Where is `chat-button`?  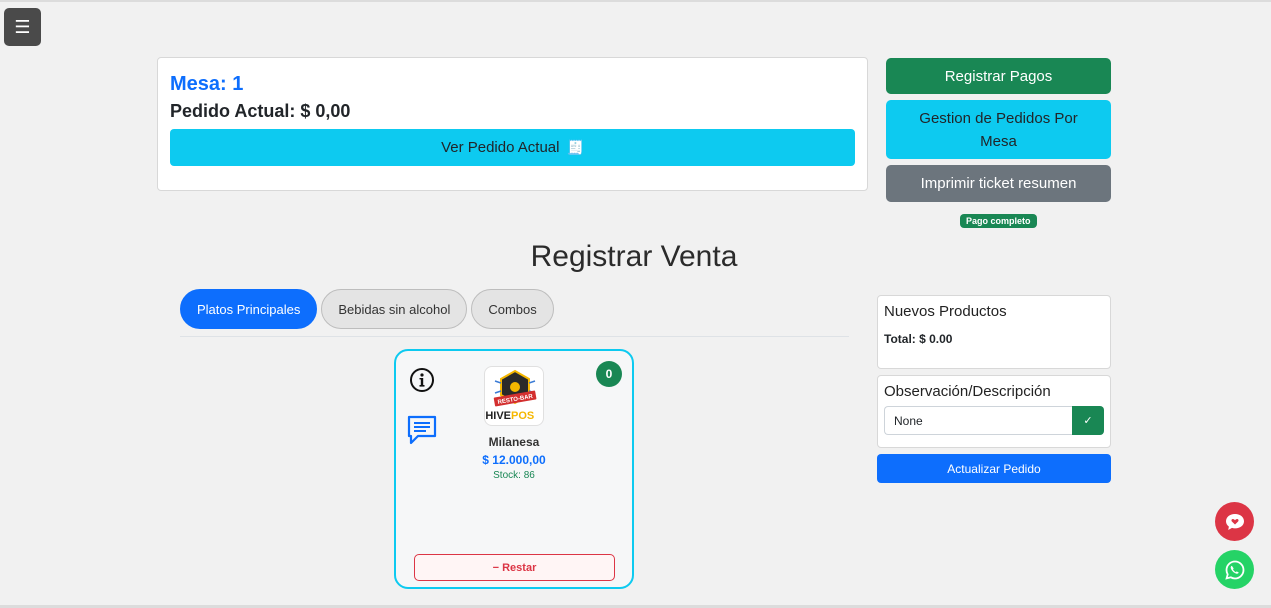
chat-button is located at coordinates (1234, 521).